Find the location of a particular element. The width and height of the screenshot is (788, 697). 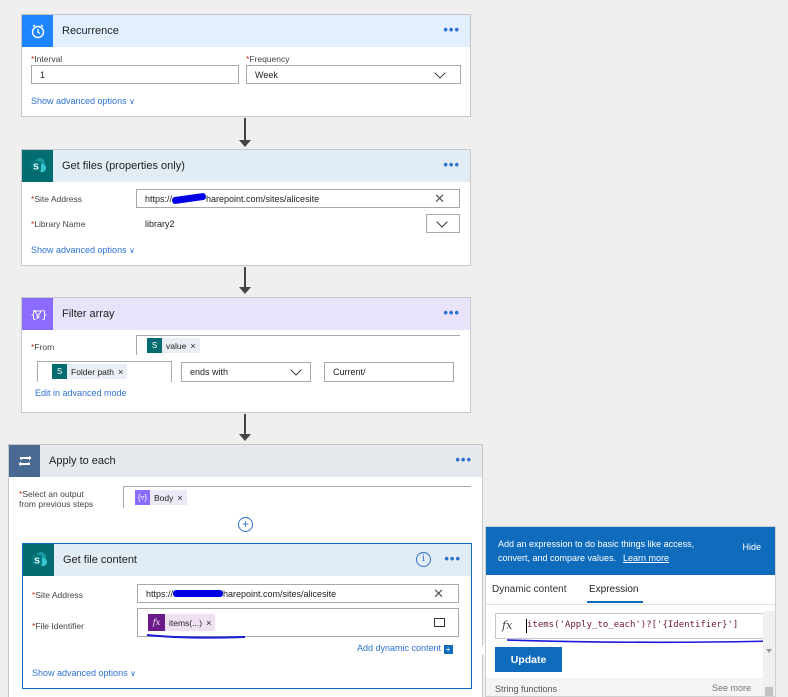

scroll-thumb is located at coordinates (769, 691).